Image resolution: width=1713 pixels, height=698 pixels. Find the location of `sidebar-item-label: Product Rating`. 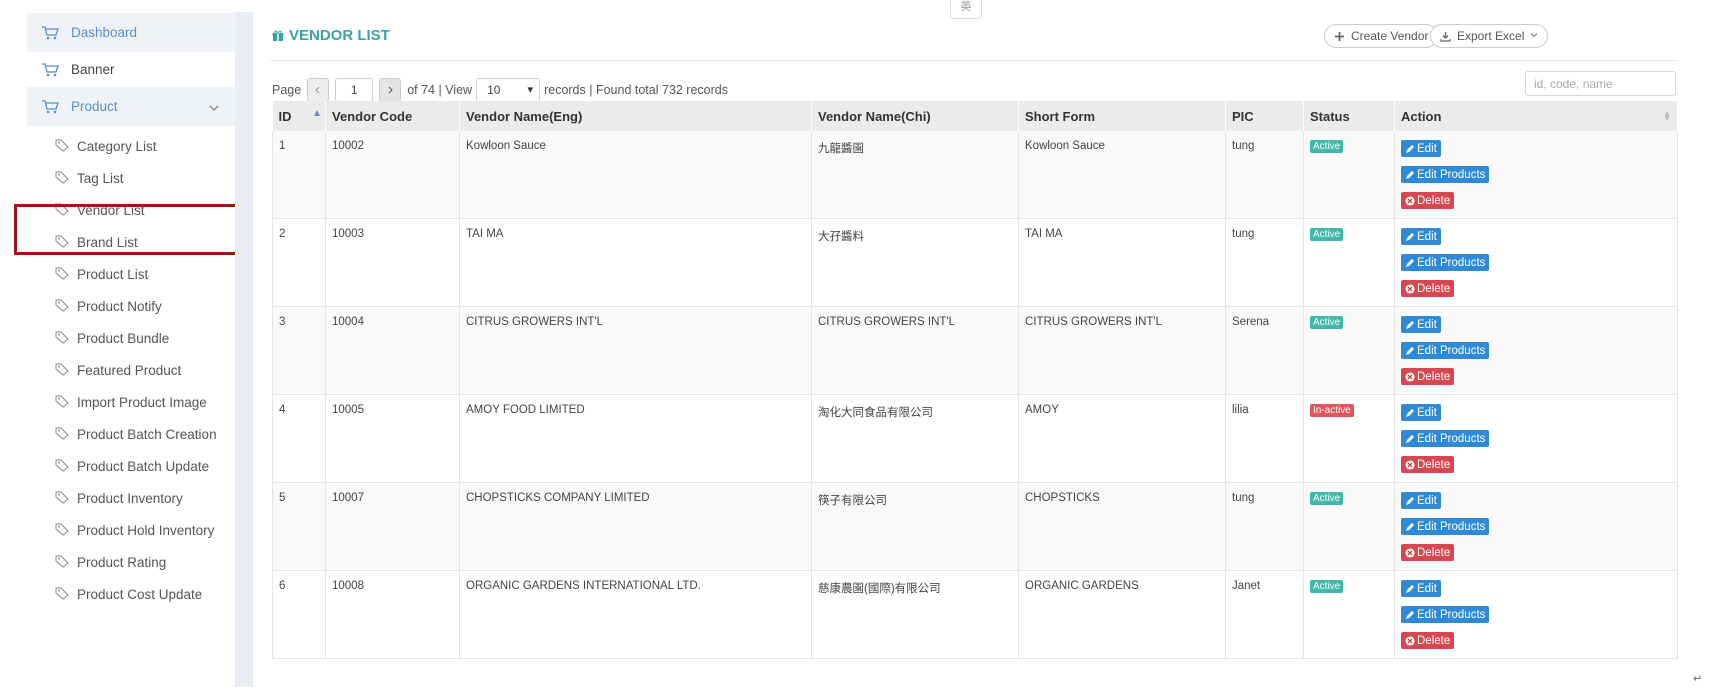

sidebar-item-label: Product Rating is located at coordinates (122, 562).